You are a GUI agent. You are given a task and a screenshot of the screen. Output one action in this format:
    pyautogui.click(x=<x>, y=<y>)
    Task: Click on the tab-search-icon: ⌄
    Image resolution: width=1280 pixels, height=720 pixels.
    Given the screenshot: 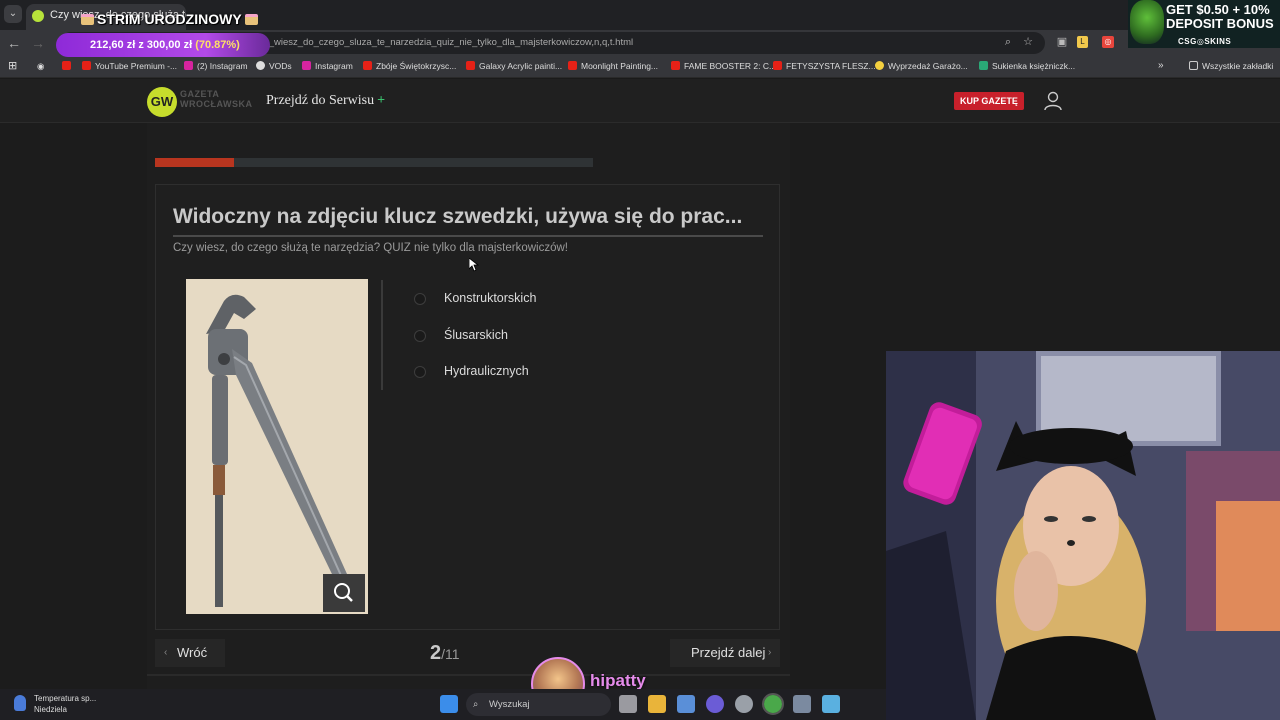 What is the action you would take?
    pyautogui.click(x=13, y=14)
    